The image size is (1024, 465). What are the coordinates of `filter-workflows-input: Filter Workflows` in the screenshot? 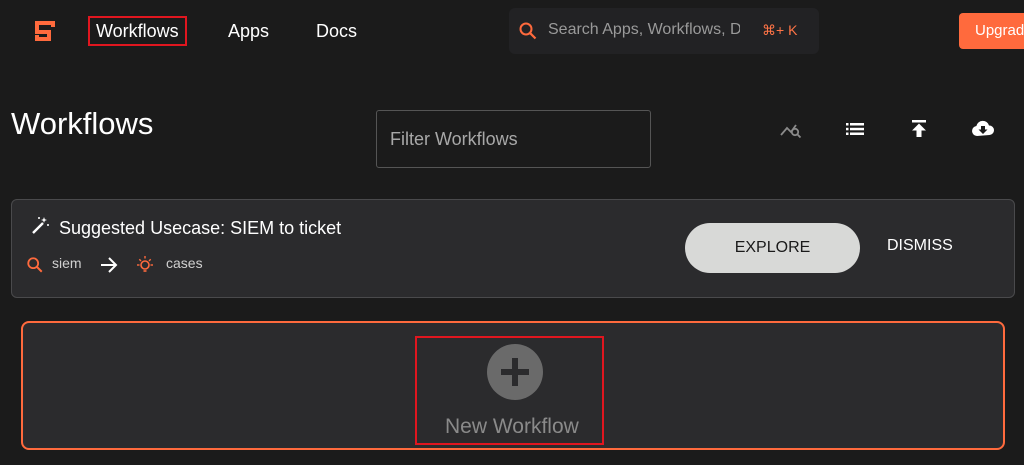 It's located at (513, 139).